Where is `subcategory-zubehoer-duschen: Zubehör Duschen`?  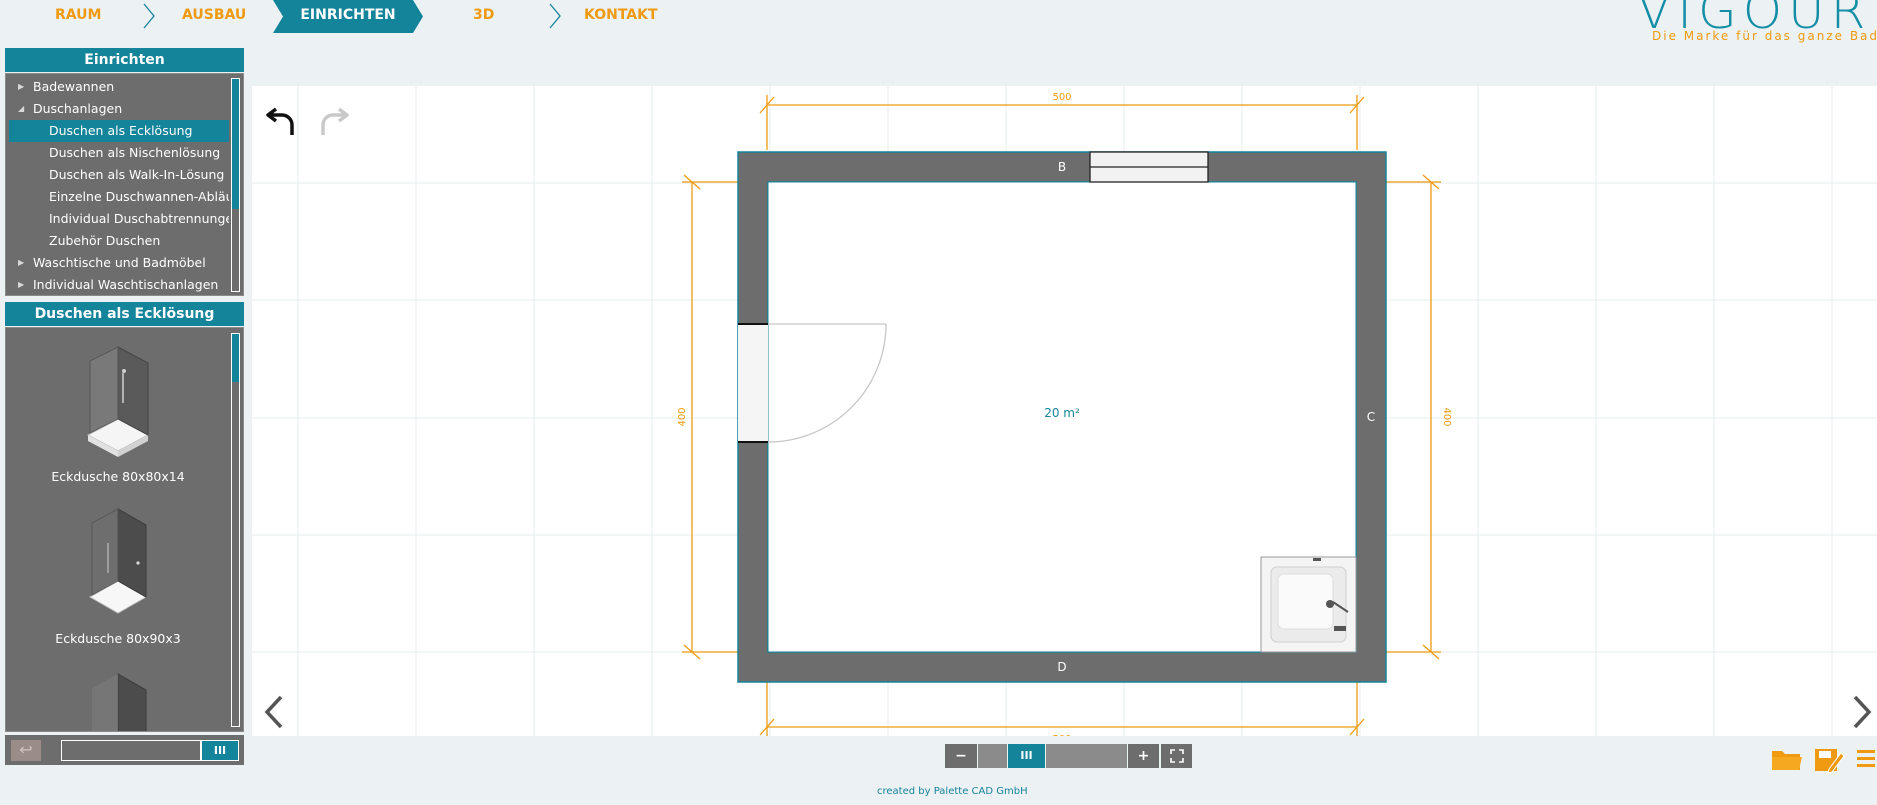 subcategory-zubehoer-duschen: Zubehör Duschen is located at coordinates (119, 241).